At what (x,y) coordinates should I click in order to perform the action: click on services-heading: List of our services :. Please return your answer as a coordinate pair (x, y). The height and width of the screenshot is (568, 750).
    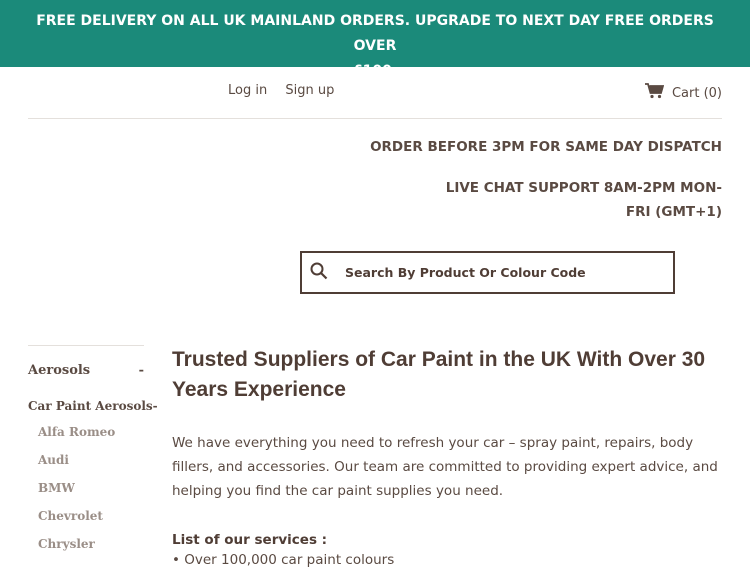
    Looking at the image, I should click on (250, 540).